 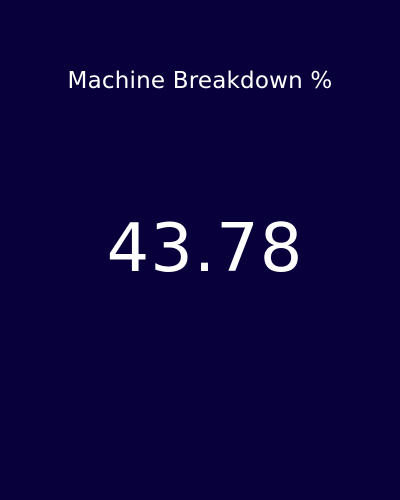 I want to click on kpi-title: Machine Breakdown %, so click(x=200, y=81).